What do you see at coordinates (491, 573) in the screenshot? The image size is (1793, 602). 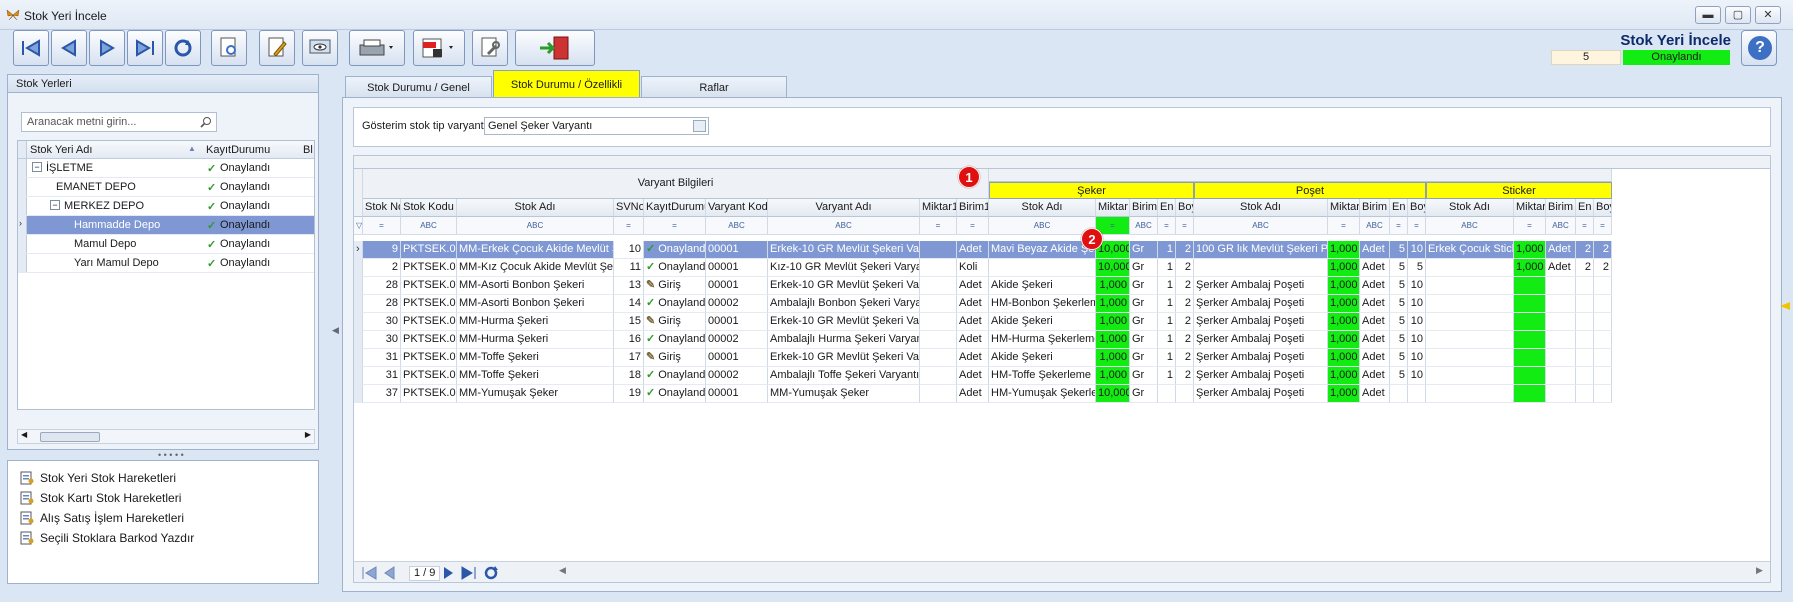 I see `refresh-grid-icon` at bounding box center [491, 573].